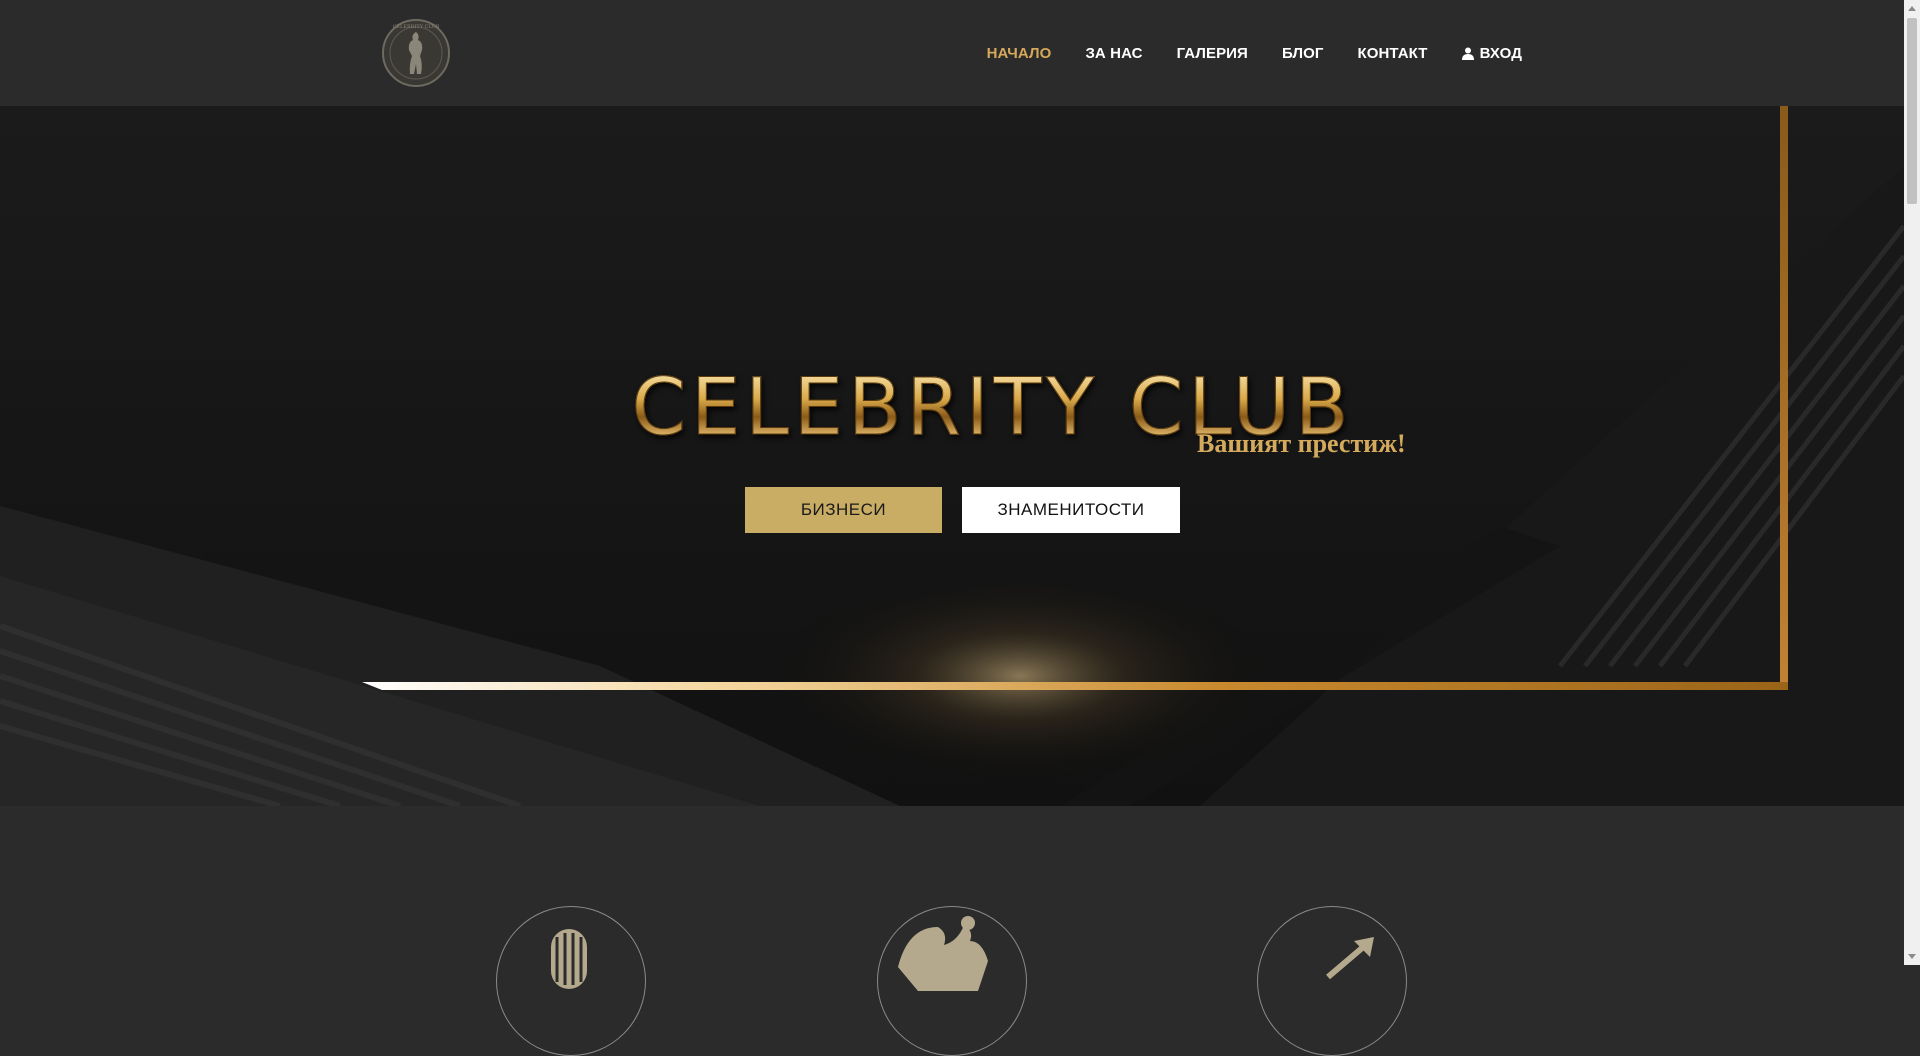  Describe the element at coordinates (416, 27) in the screenshot. I see `svg-text: CELEBRITY CLUB` at that location.